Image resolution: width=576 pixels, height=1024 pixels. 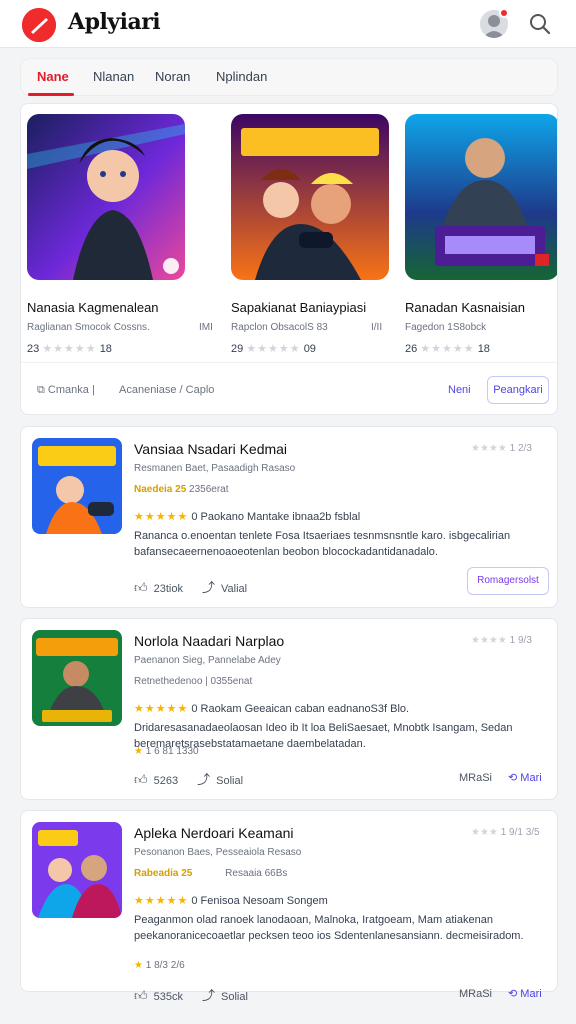 What do you see at coordinates (88, 327) in the screenshot?
I see `featured-subtitle-1: Raglianan Smocok Cossns.` at bounding box center [88, 327].